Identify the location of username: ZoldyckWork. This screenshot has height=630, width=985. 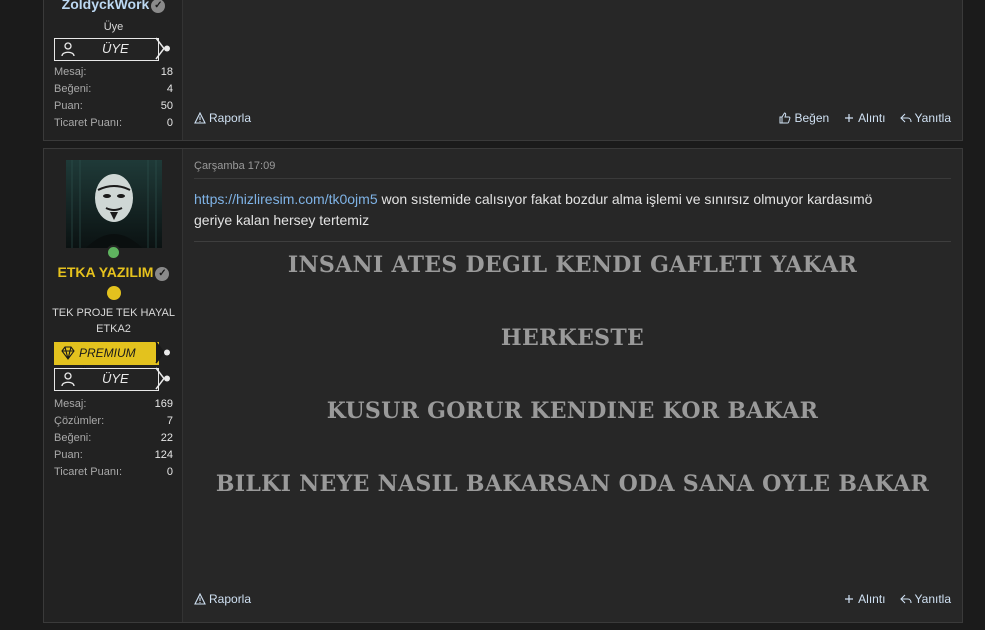
(106, 6).